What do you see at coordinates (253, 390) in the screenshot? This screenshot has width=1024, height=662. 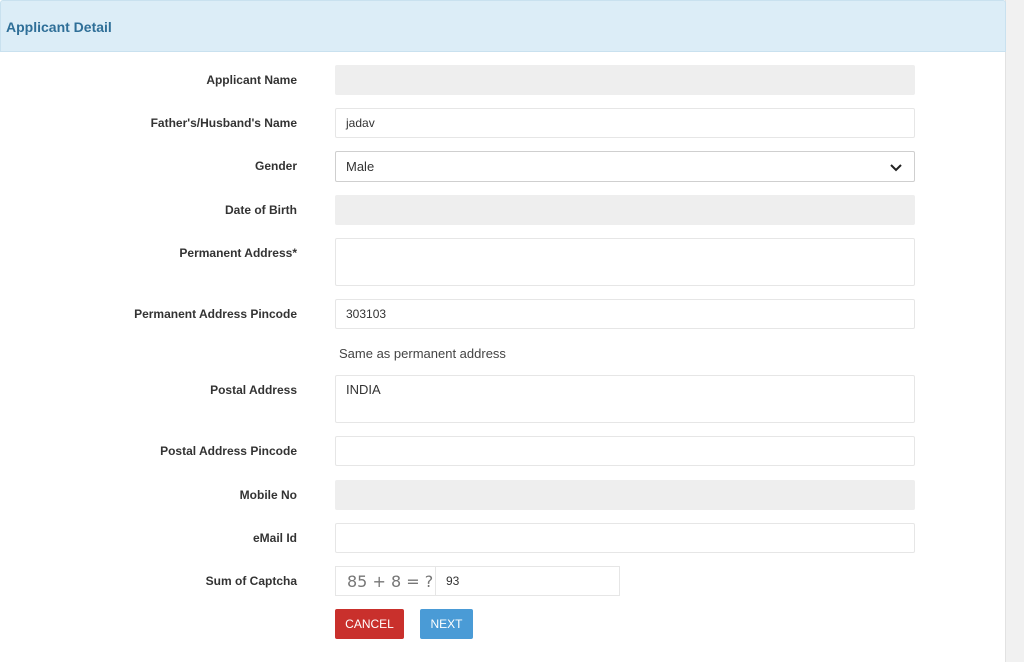 I see `postal-address-label: Postal Address` at bounding box center [253, 390].